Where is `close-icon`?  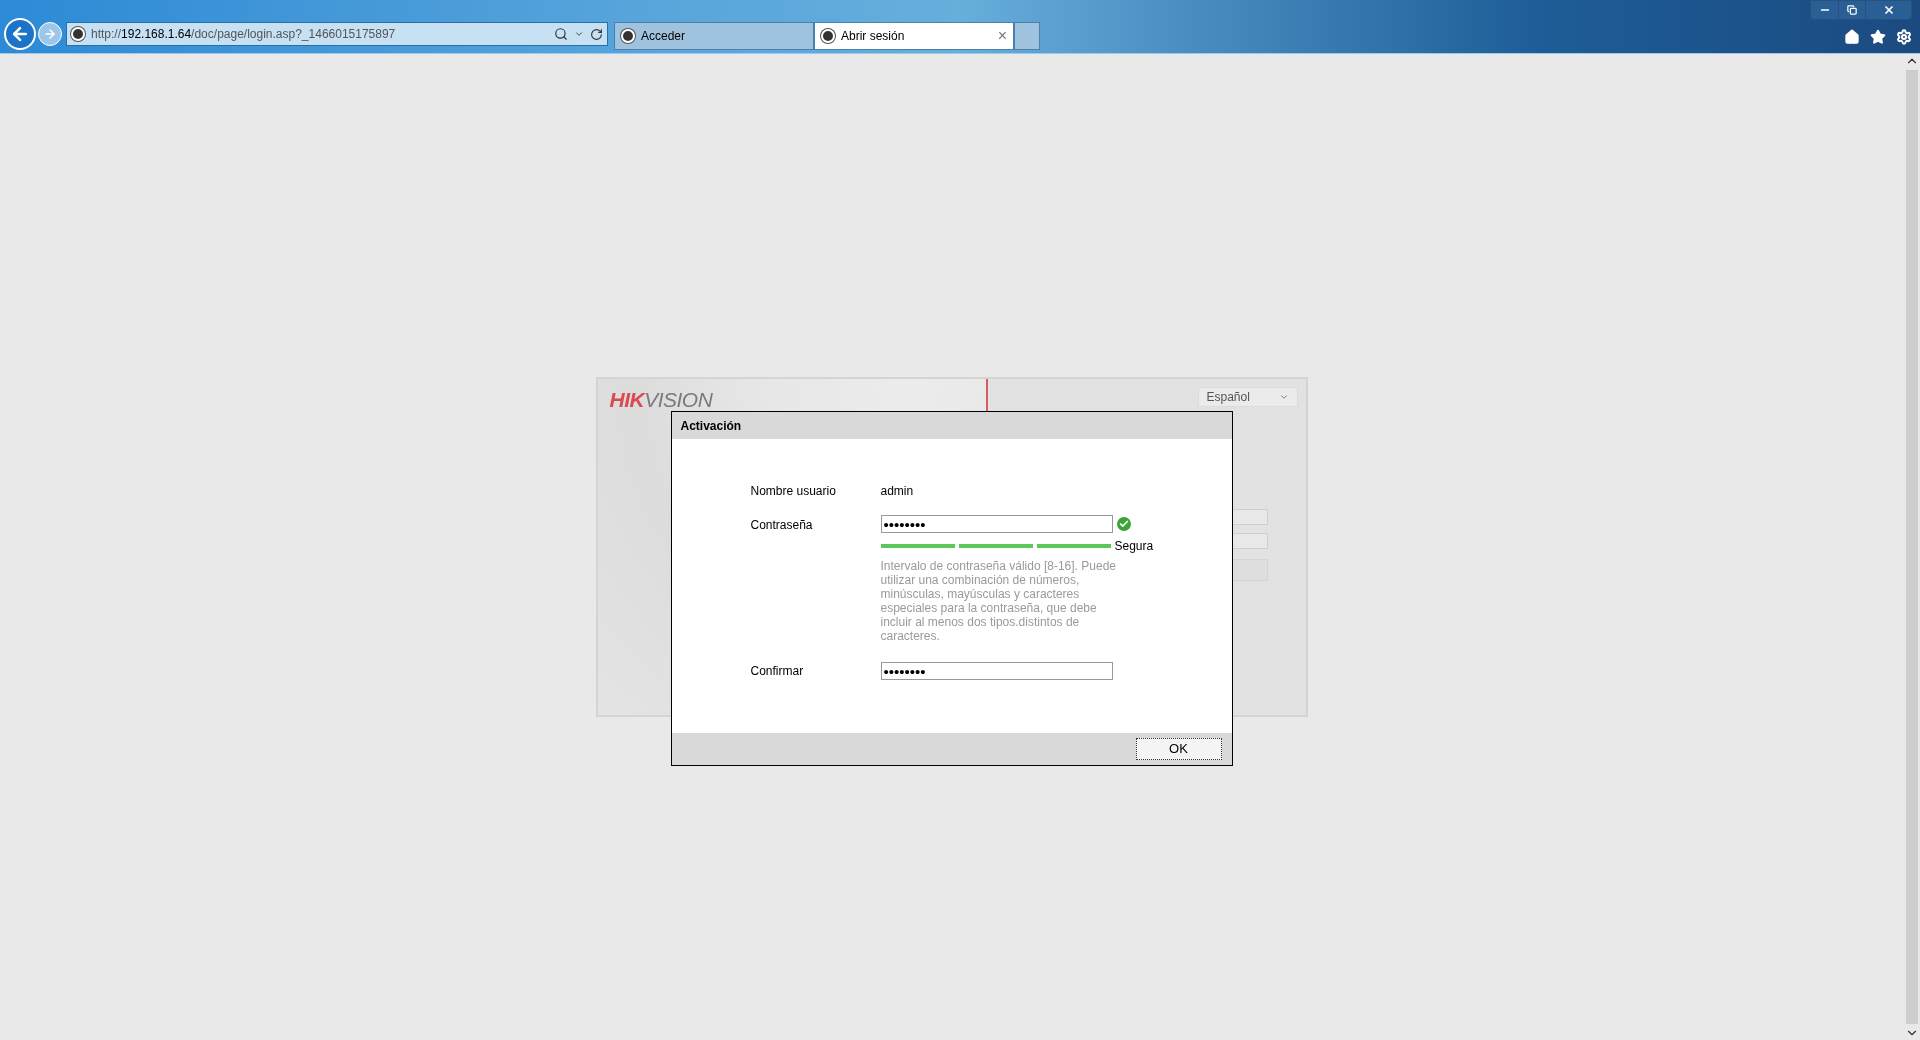
close-icon is located at coordinates (1888, 10).